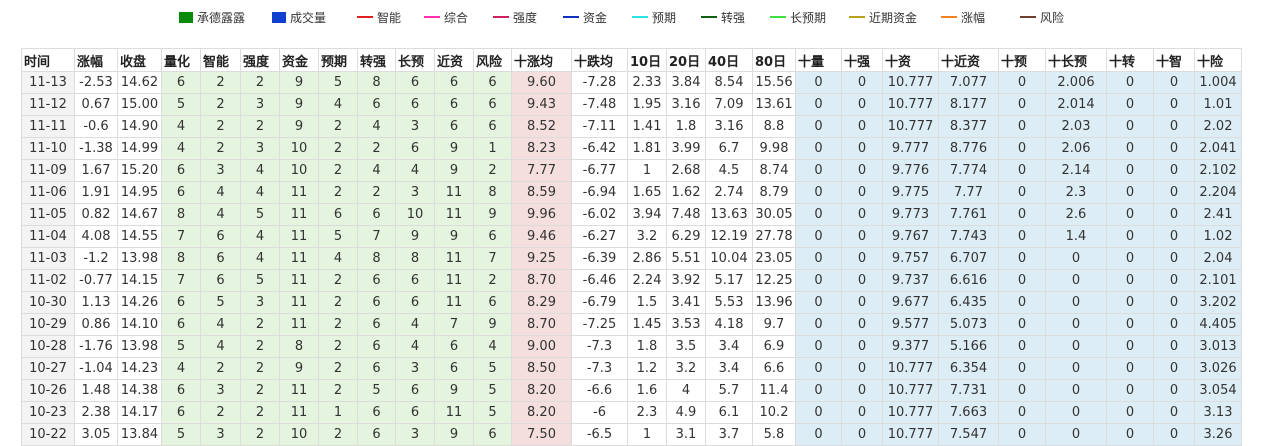 Image resolution: width=1277 pixels, height=446 pixels. Describe the element at coordinates (1218, 60) in the screenshot. I see `column-header: 十险` at that location.